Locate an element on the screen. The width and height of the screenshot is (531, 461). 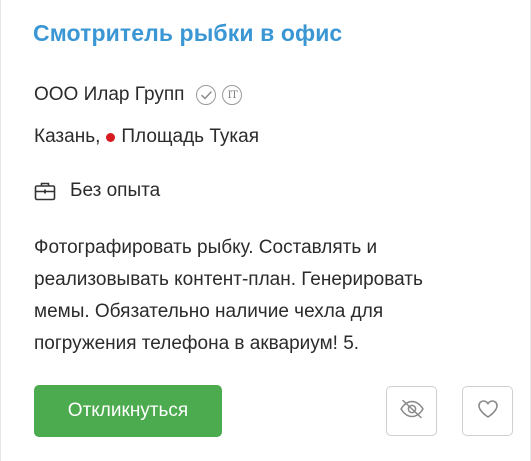
eye-slash-icon is located at coordinates (412, 411).